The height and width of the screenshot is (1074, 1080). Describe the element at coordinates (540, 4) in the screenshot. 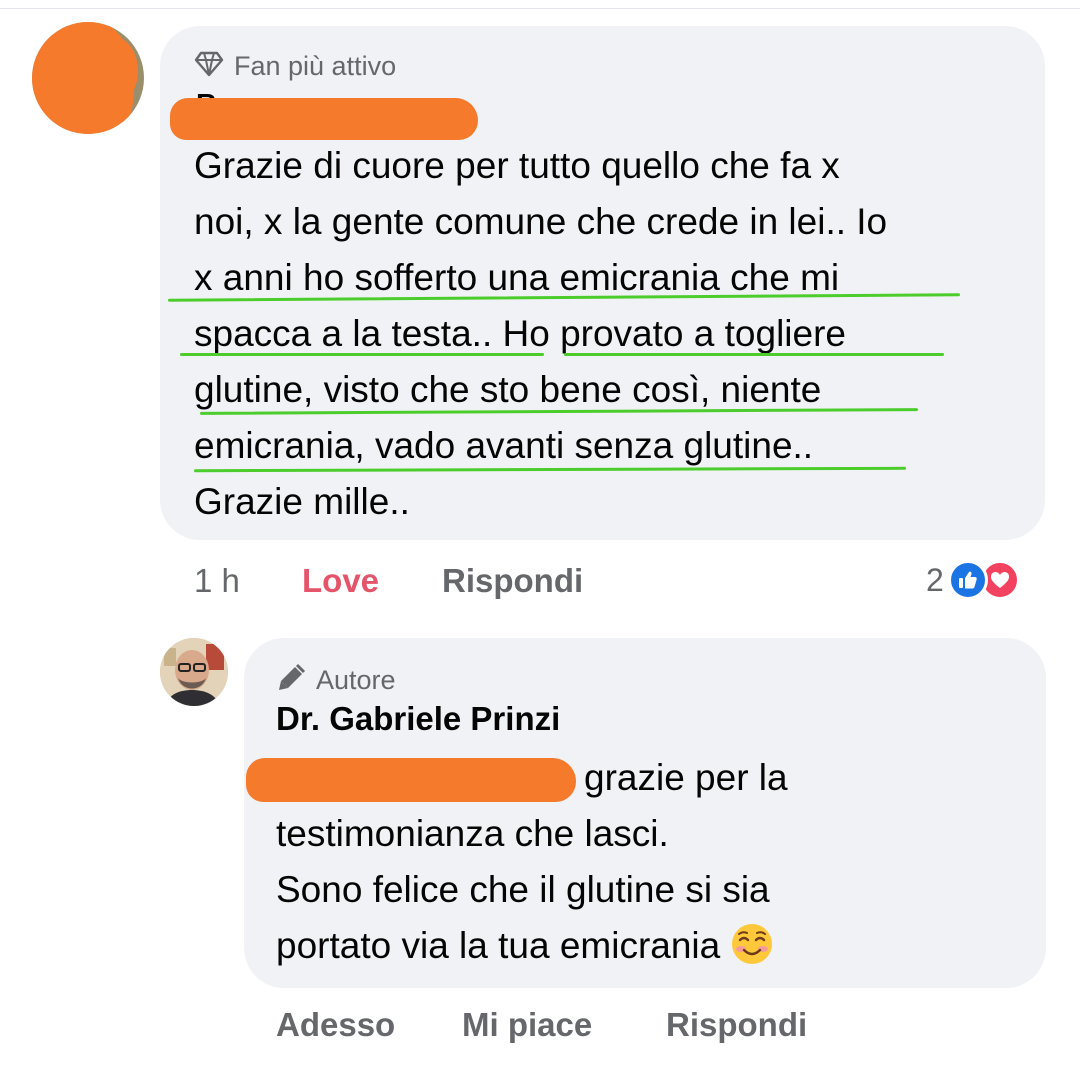

I see `top-divider` at that location.